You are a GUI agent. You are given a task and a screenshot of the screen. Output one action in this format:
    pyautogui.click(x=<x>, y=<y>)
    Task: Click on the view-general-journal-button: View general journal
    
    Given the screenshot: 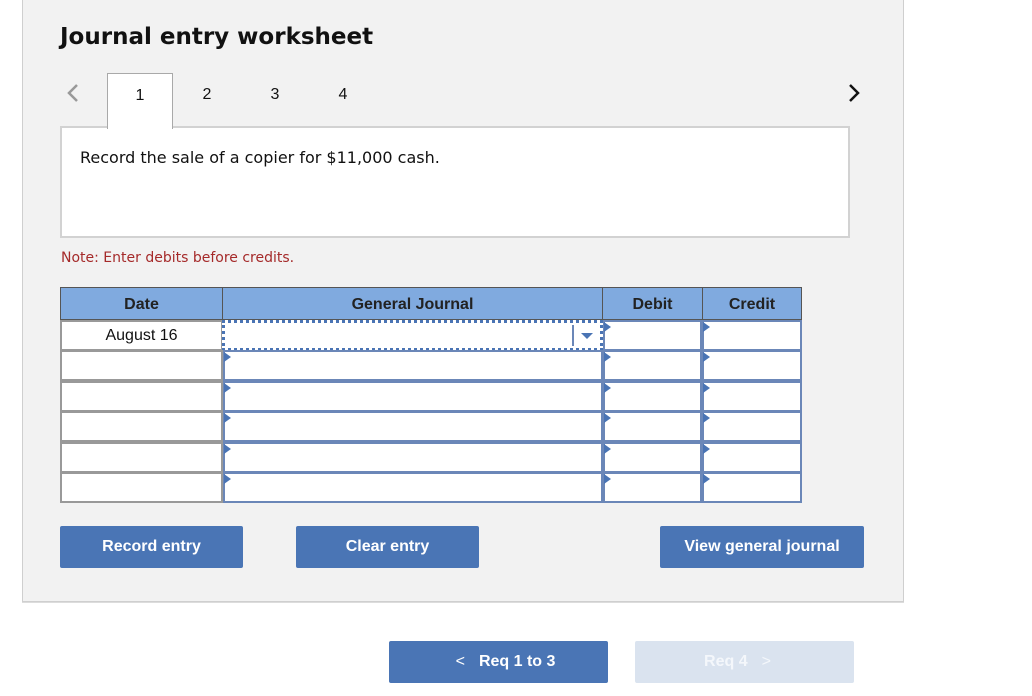 What is the action you would take?
    pyautogui.click(x=762, y=547)
    